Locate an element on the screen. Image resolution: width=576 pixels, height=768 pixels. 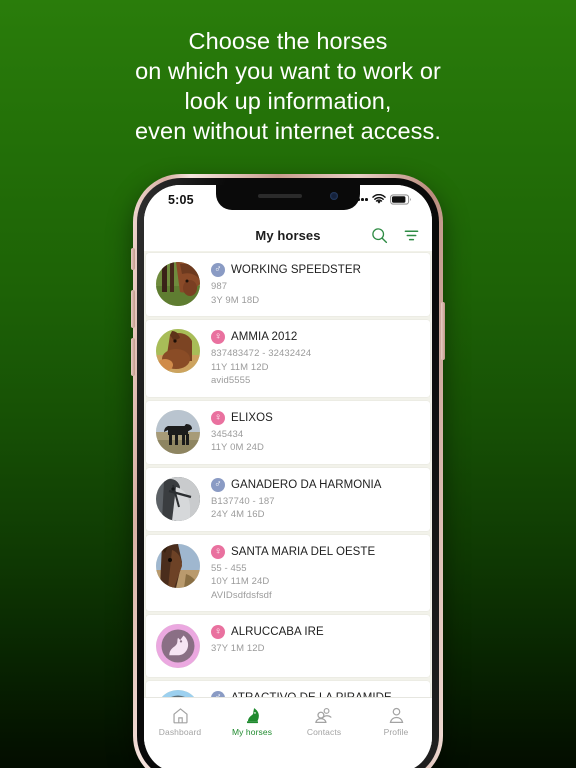
table-row: ♀ ELIXOS 345434 11Y 0M 24D is located at coordinates (288, 432).